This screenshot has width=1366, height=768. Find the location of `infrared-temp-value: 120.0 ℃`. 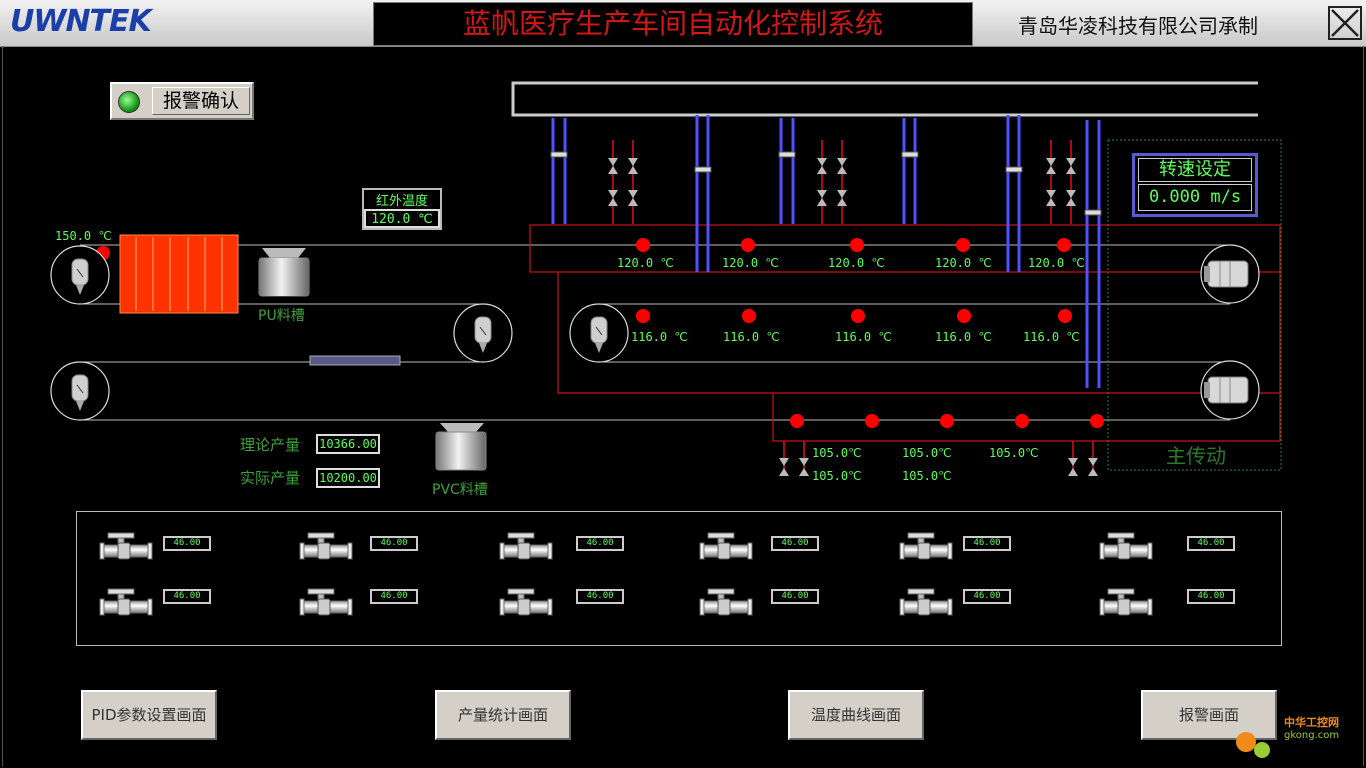

infrared-temp-value: 120.0 ℃ is located at coordinates (402, 218).